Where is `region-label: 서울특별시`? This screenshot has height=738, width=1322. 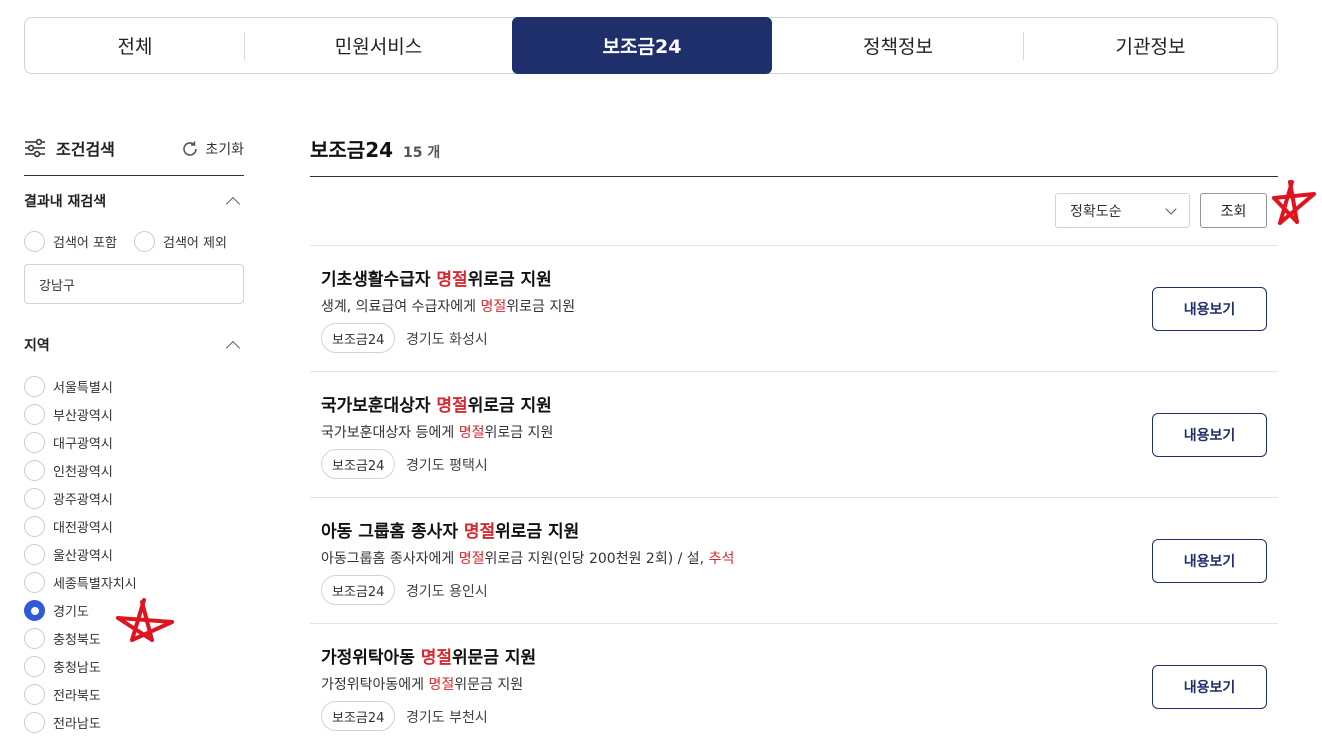
region-label: 서울특별시 is located at coordinates (83, 388).